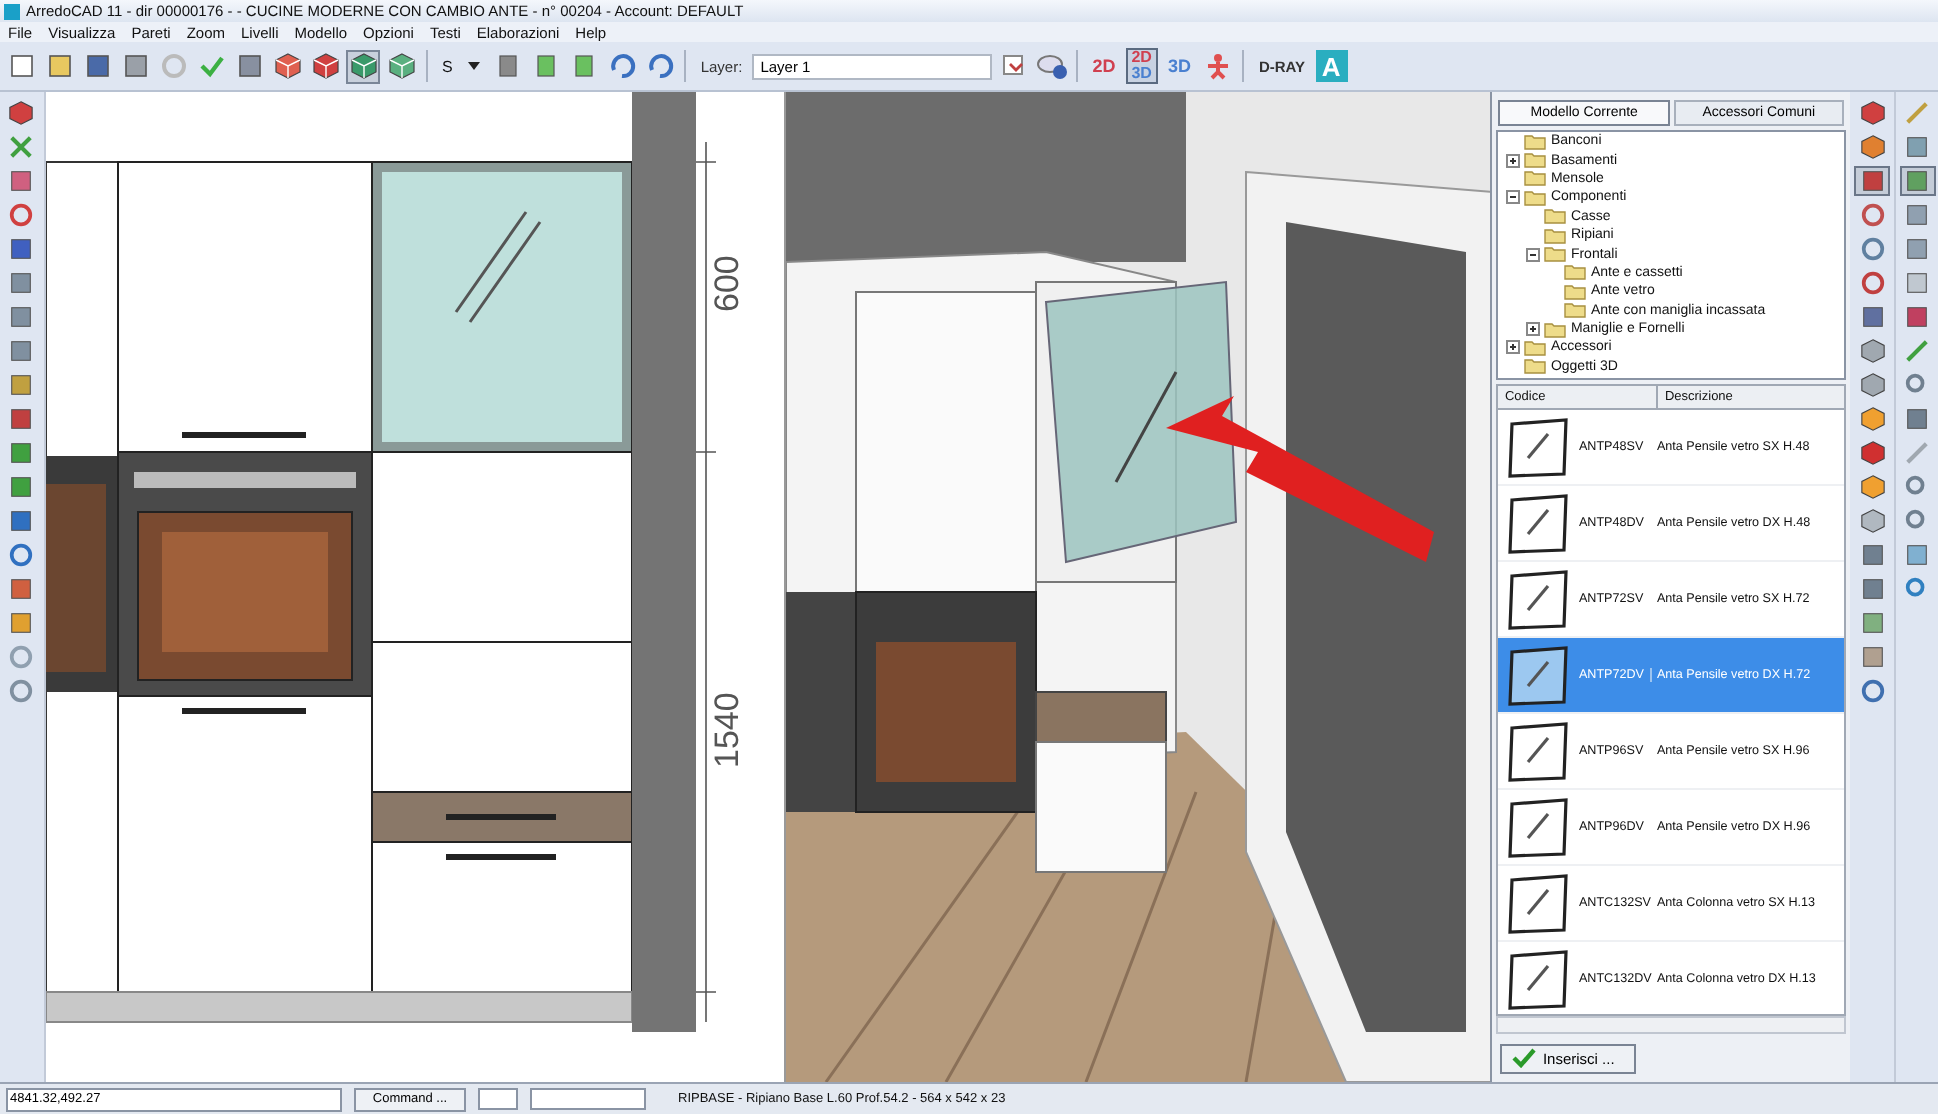 This screenshot has width=1938, height=1114. Describe the element at coordinates (726, 730) in the screenshot. I see `dimension-label: 1540` at that location.